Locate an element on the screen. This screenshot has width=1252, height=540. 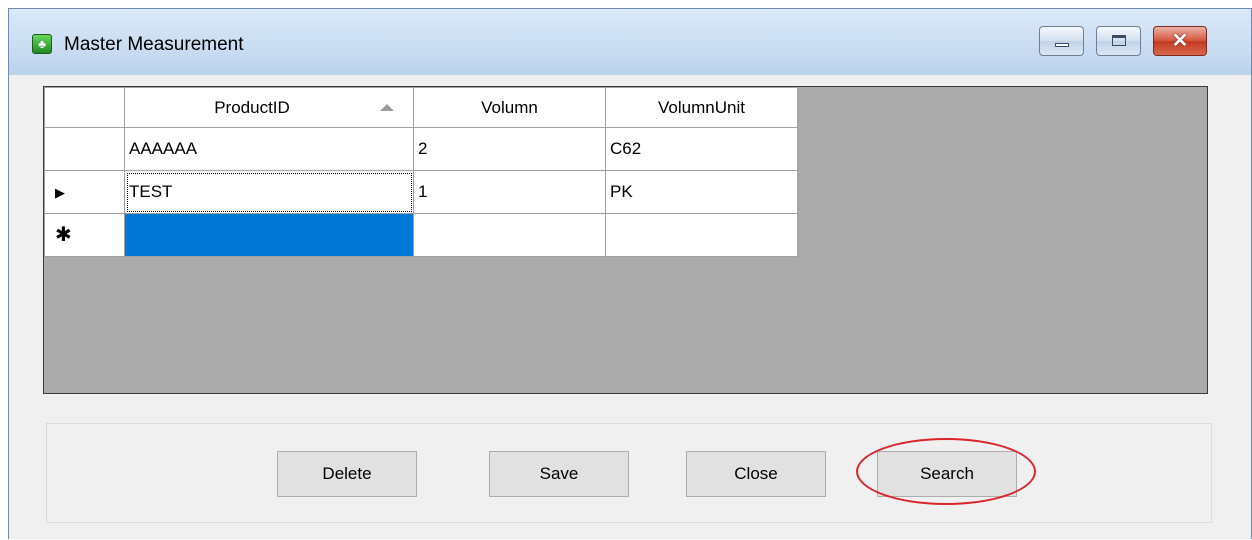
close-icon: ✕ is located at coordinates (1180, 41).